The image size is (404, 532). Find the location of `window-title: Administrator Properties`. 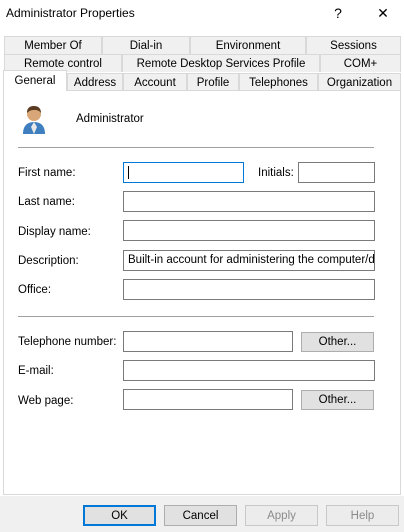

window-title: Administrator Properties is located at coordinates (70, 13).